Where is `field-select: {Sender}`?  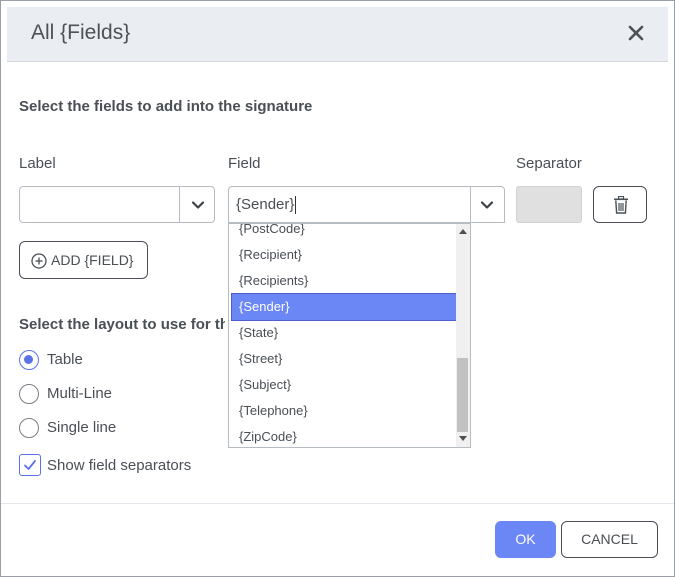 field-select: {Sender} is located at coordinates (366, 204).